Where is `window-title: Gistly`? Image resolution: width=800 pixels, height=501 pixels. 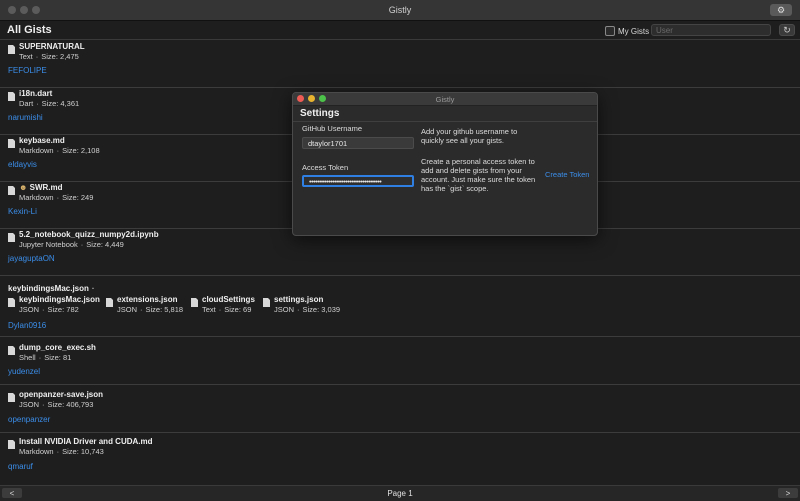
window-title: Gistly is located at coordinates (400, 10).